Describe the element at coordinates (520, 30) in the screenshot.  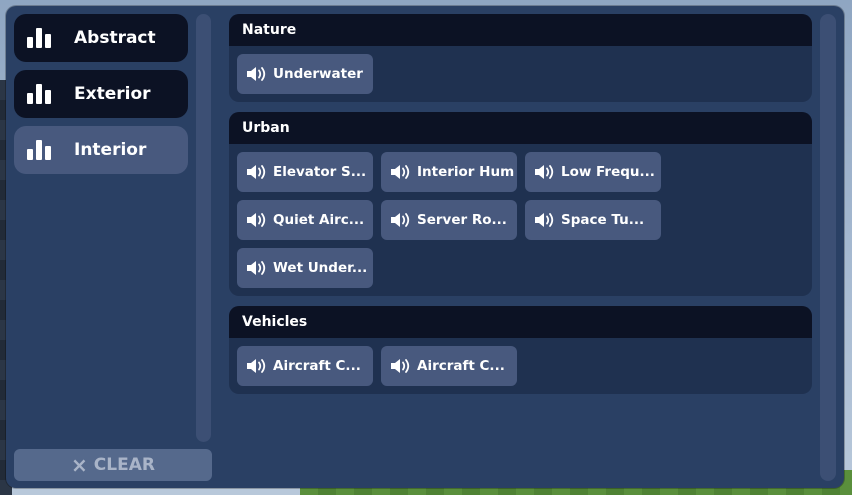
I see `section-title: Nature` at that location.